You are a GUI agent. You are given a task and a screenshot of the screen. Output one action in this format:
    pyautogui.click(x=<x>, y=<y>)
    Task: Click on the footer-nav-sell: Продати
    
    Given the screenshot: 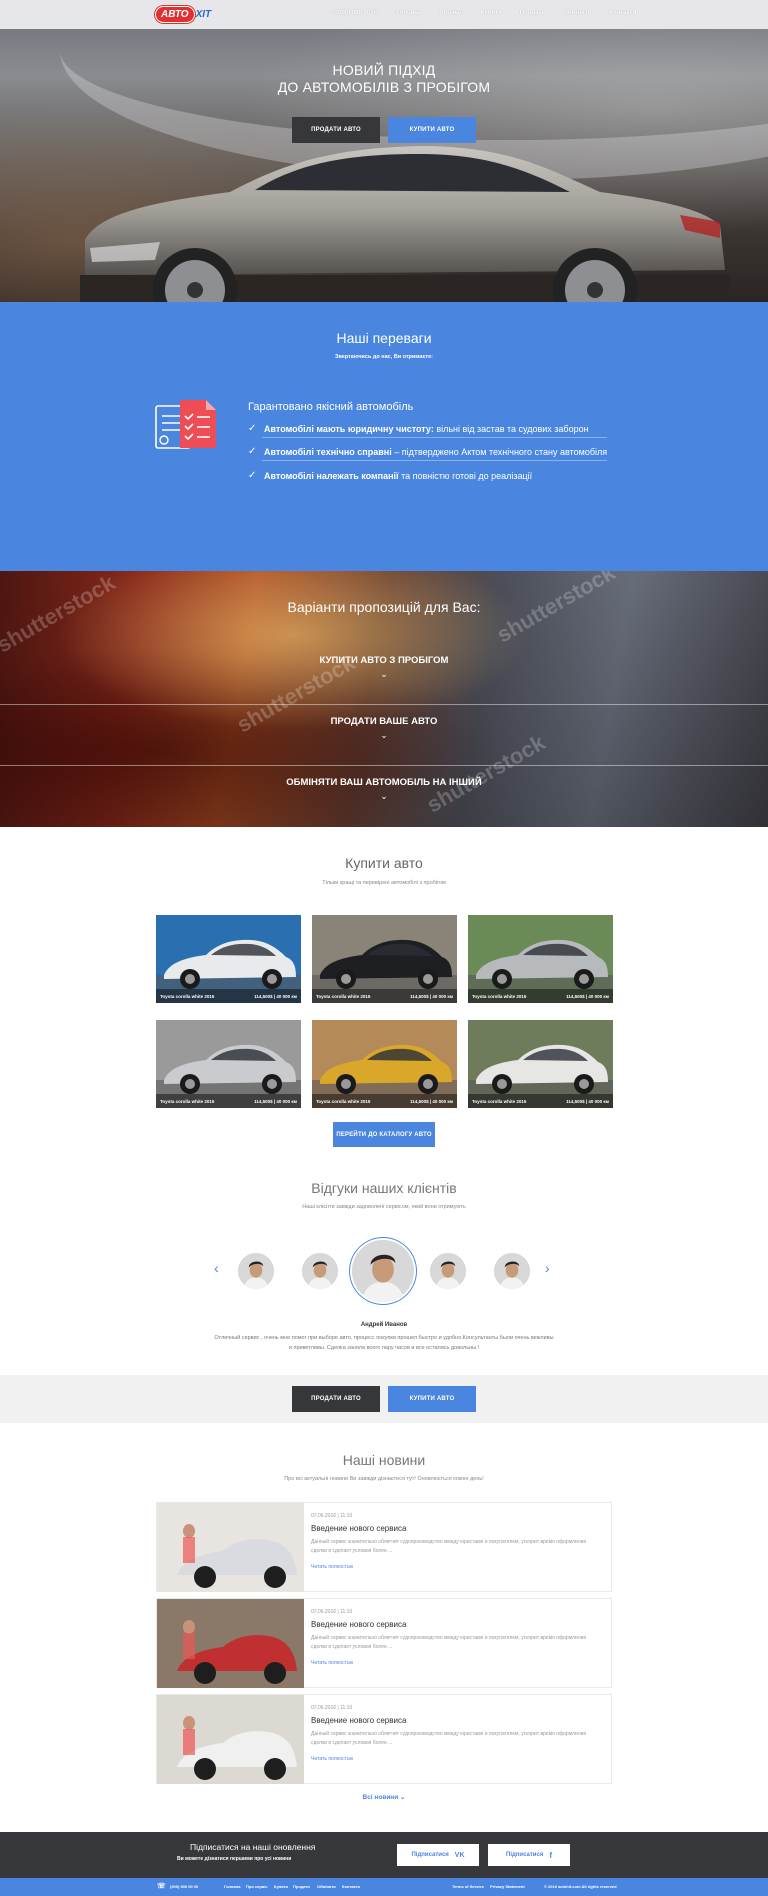 What is the action you would take?
    pyautogui.click(x=301, y=1886)
    